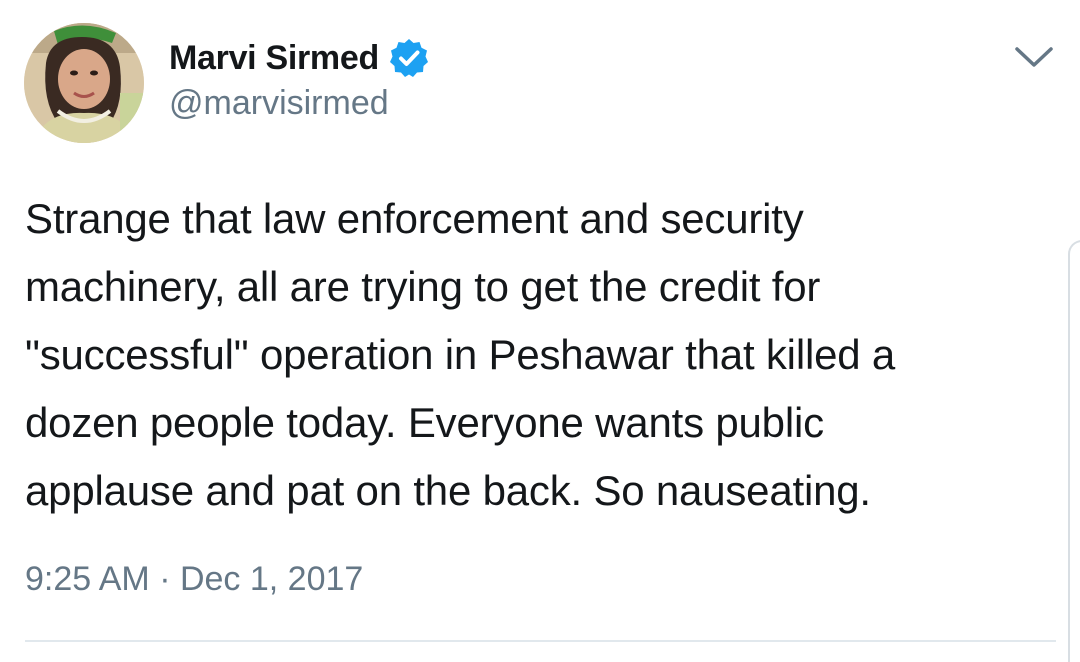  I want to click on tweet-timestamp: 9:25 AM · Dec 1, 2017, so click(194, 579).